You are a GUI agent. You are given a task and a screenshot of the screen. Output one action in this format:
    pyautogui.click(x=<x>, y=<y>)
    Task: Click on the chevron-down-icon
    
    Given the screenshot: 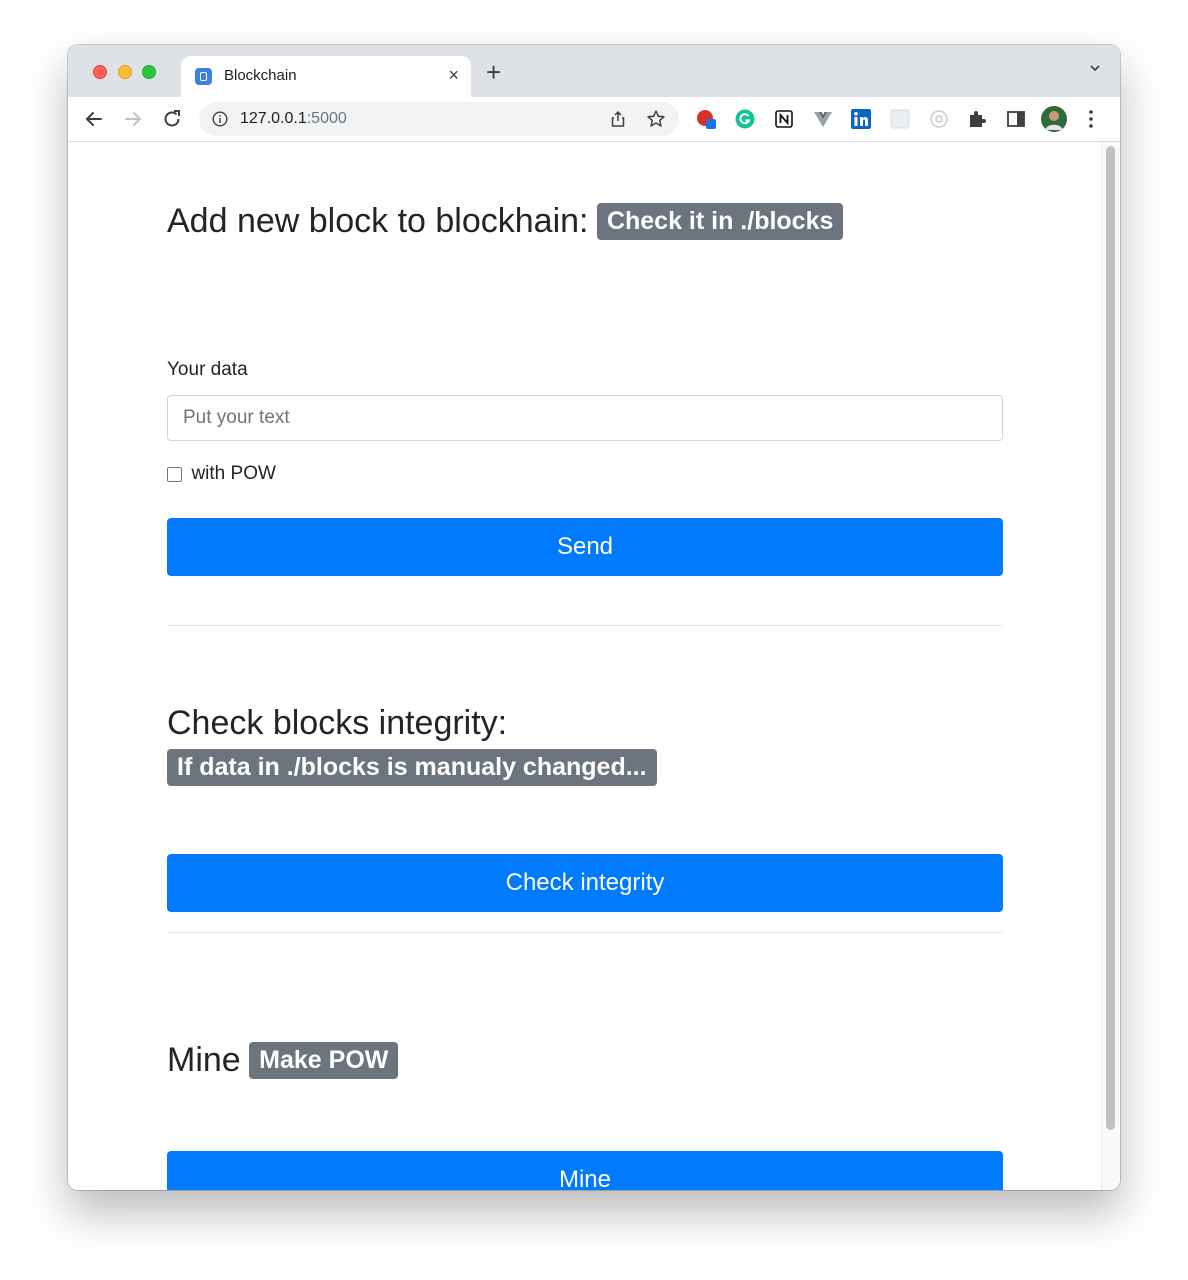 What is the action you would take?
    pyautogui.click(x=1095, y=68)
    